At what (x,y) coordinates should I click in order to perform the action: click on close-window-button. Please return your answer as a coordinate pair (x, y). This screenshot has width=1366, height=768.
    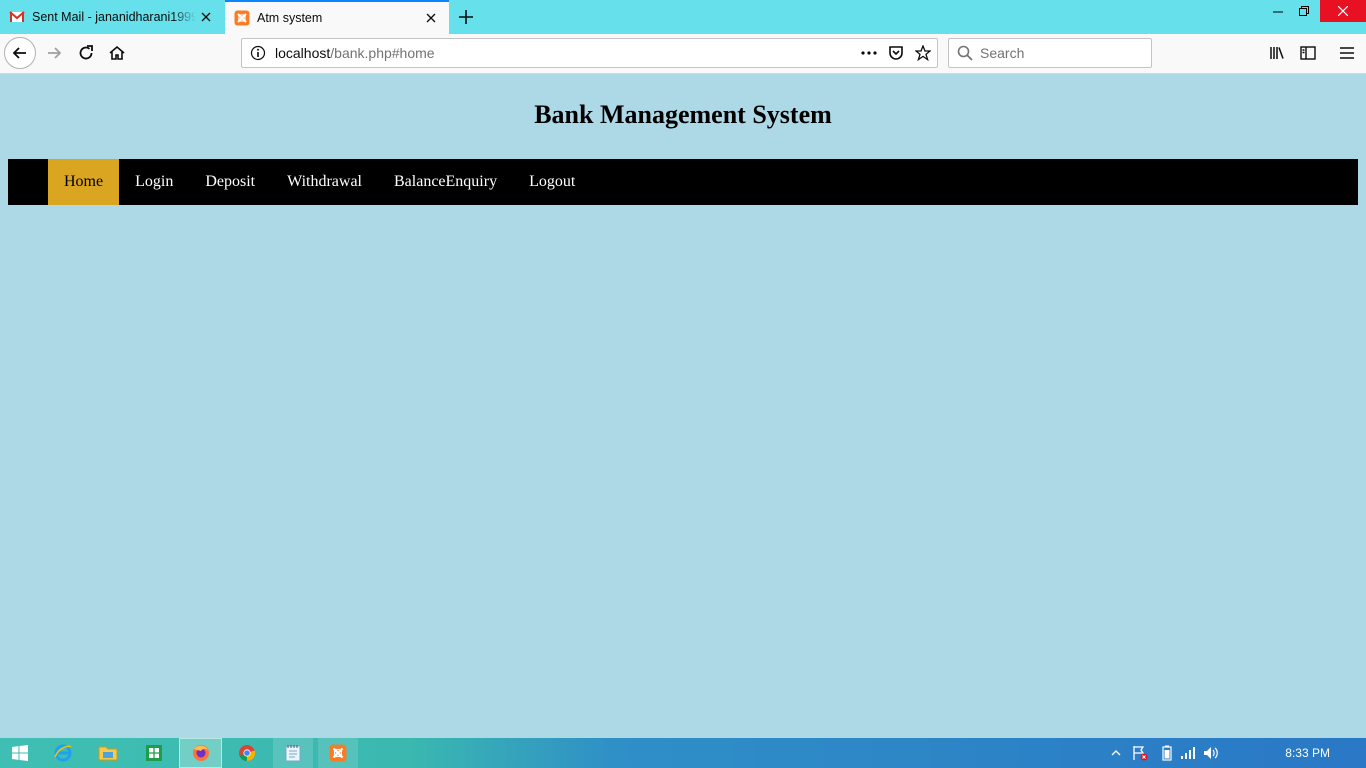
    Looking at the image, I should click on (1343, 11).